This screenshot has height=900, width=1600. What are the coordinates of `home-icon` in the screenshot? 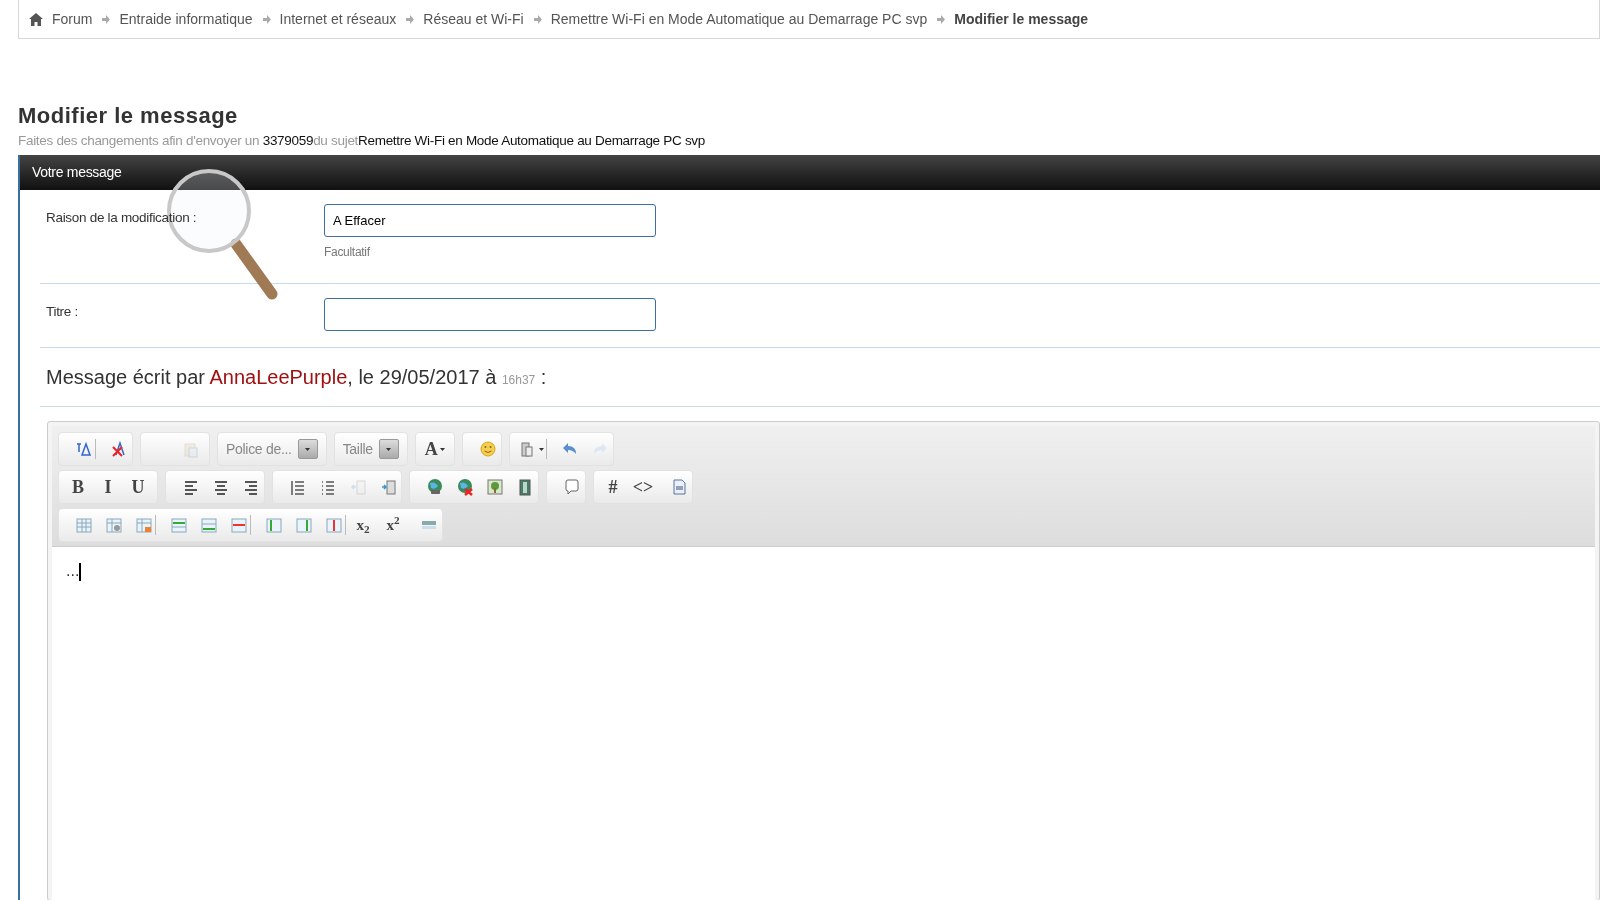 It's located at (36, 19).